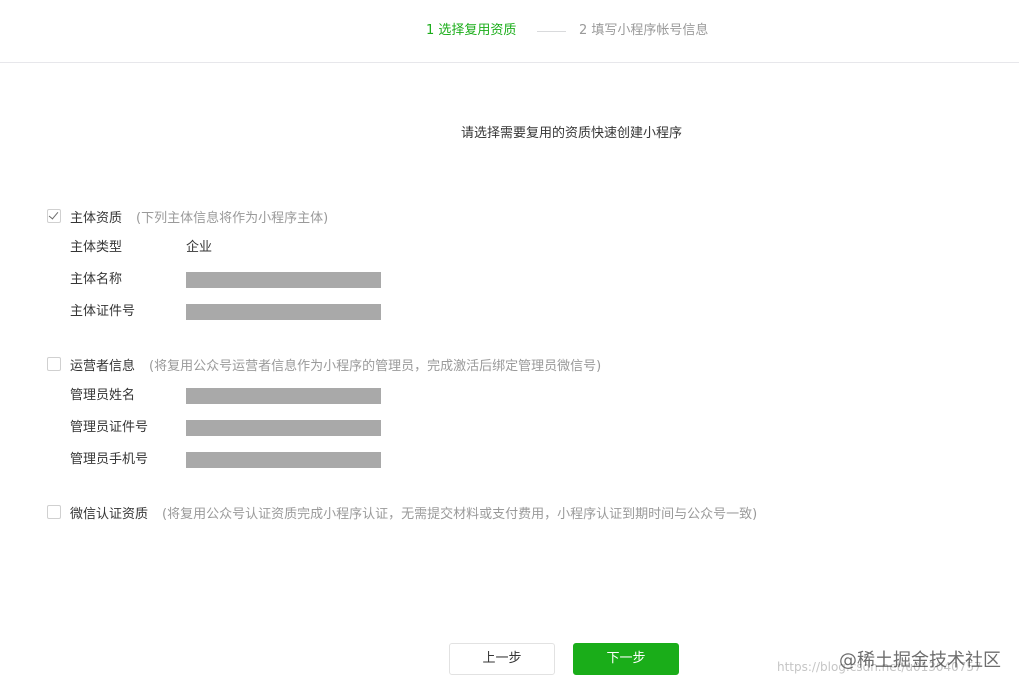  What do you see at coordinates (283, 280) in the screenshot?
I see `subject-name-redacted` at bounding box center [283, 280].